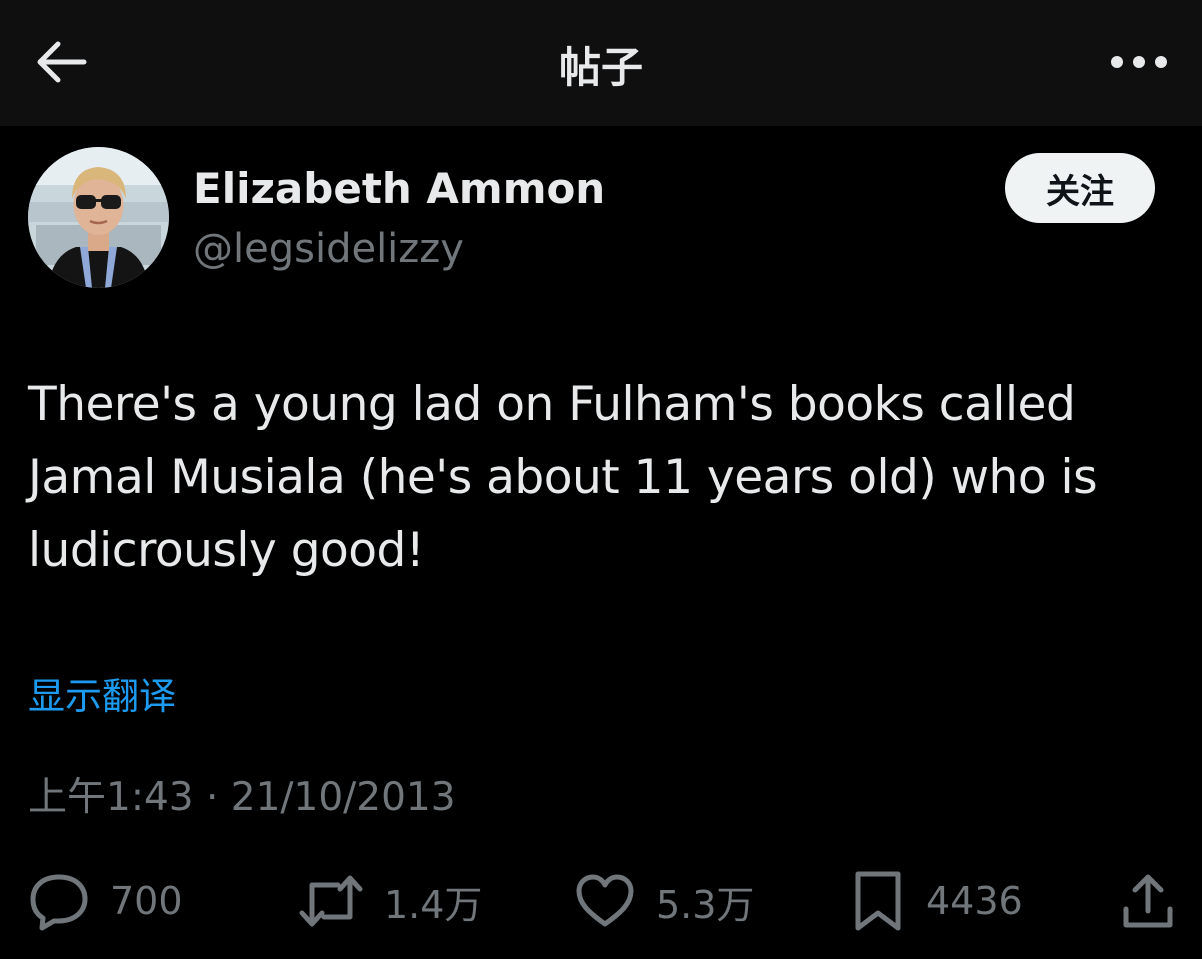 The image size is (1202, 959). I want to click on reply-button: 700, so click(105, 901).